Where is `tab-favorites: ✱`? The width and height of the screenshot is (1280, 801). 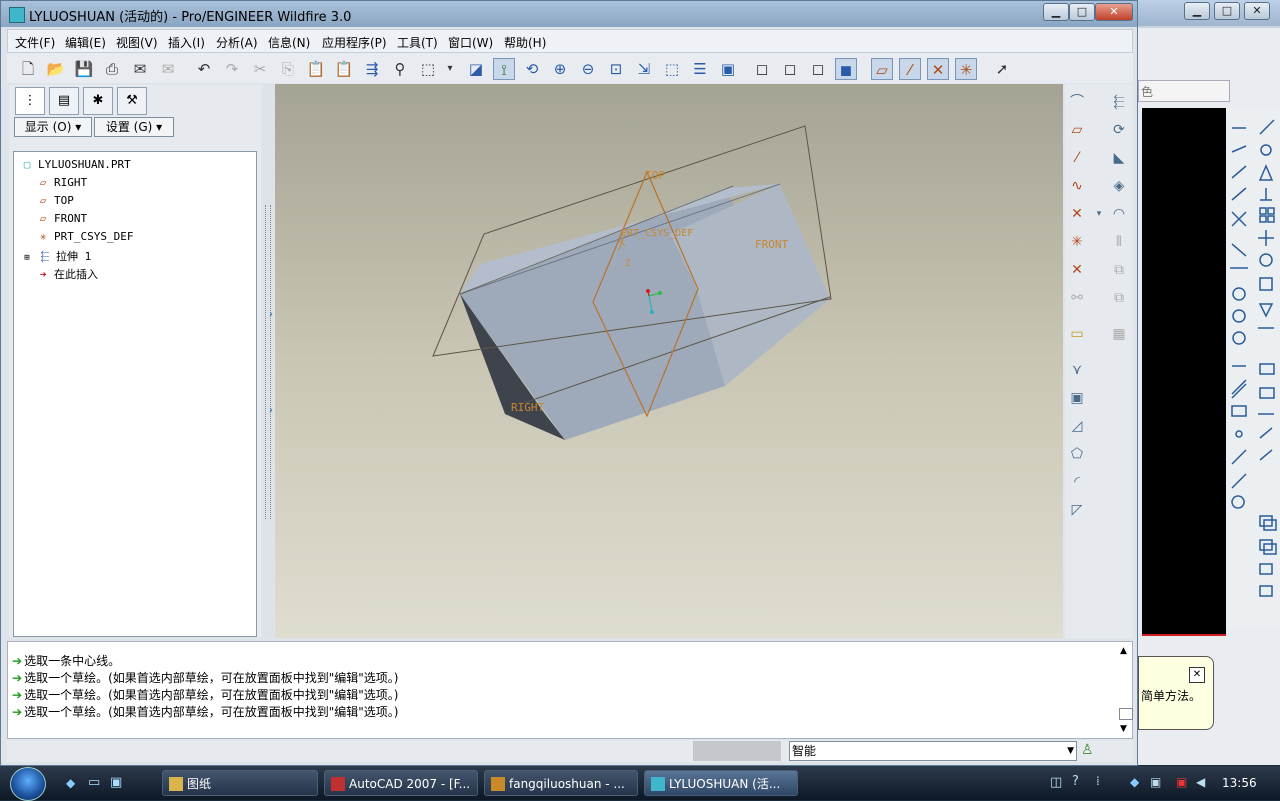 tab-favorites: ✱ is located at coordinates (98, 101).